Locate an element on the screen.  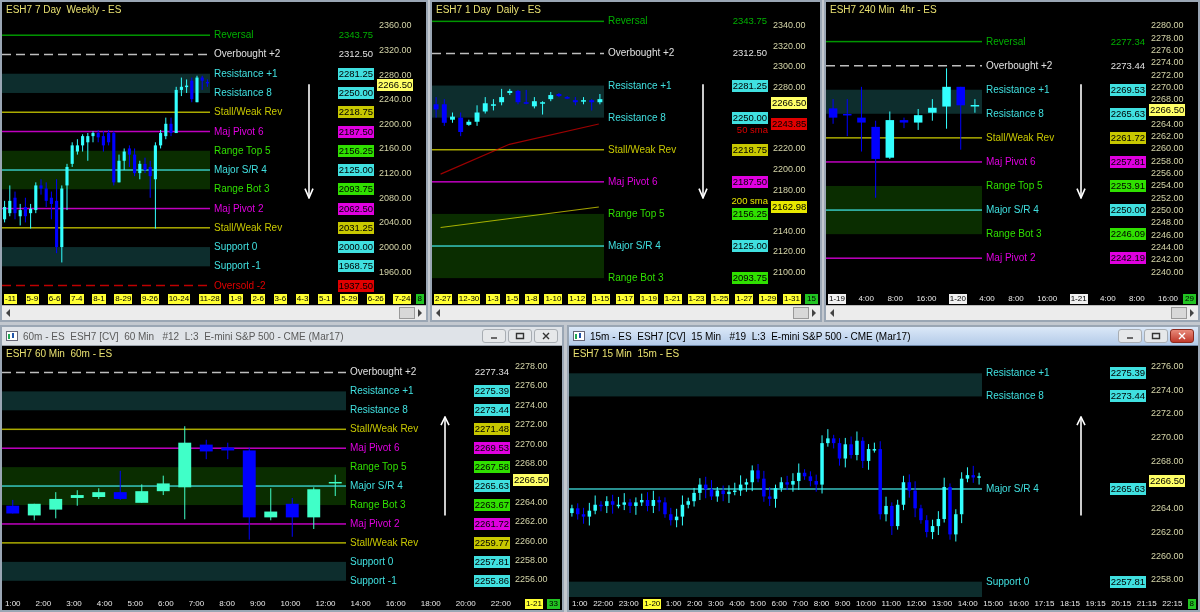
axis-date-label: 3-6 is located at coordinates (280, 298).